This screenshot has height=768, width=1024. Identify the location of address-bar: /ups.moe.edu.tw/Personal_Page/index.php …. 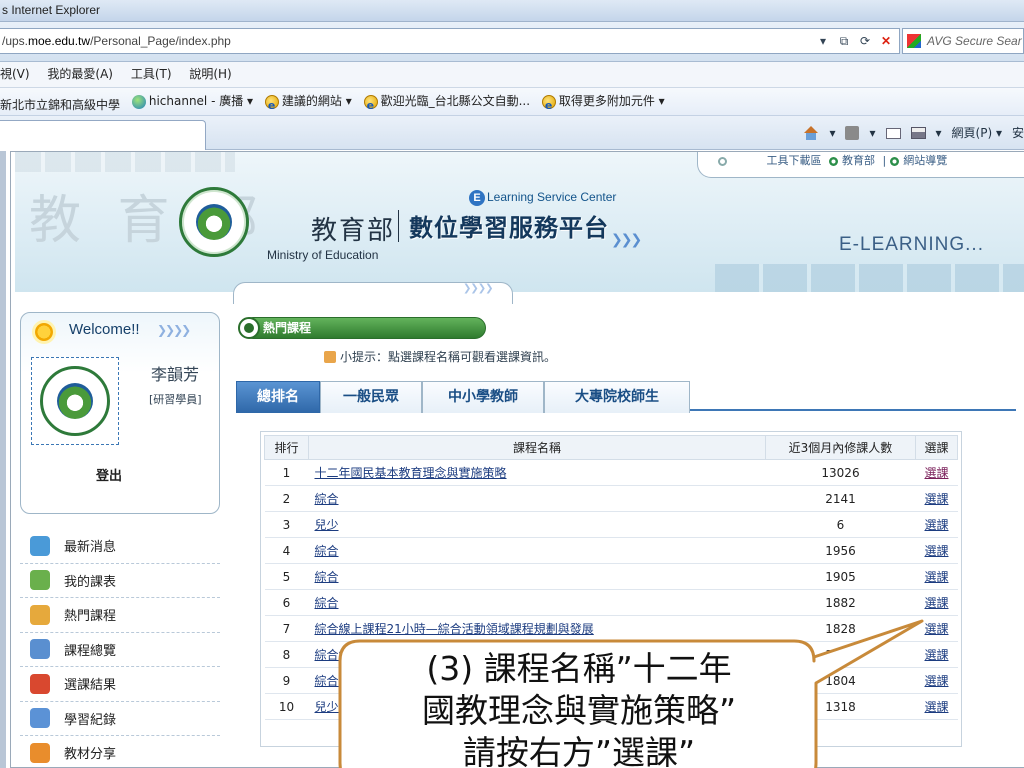
(512, 42).